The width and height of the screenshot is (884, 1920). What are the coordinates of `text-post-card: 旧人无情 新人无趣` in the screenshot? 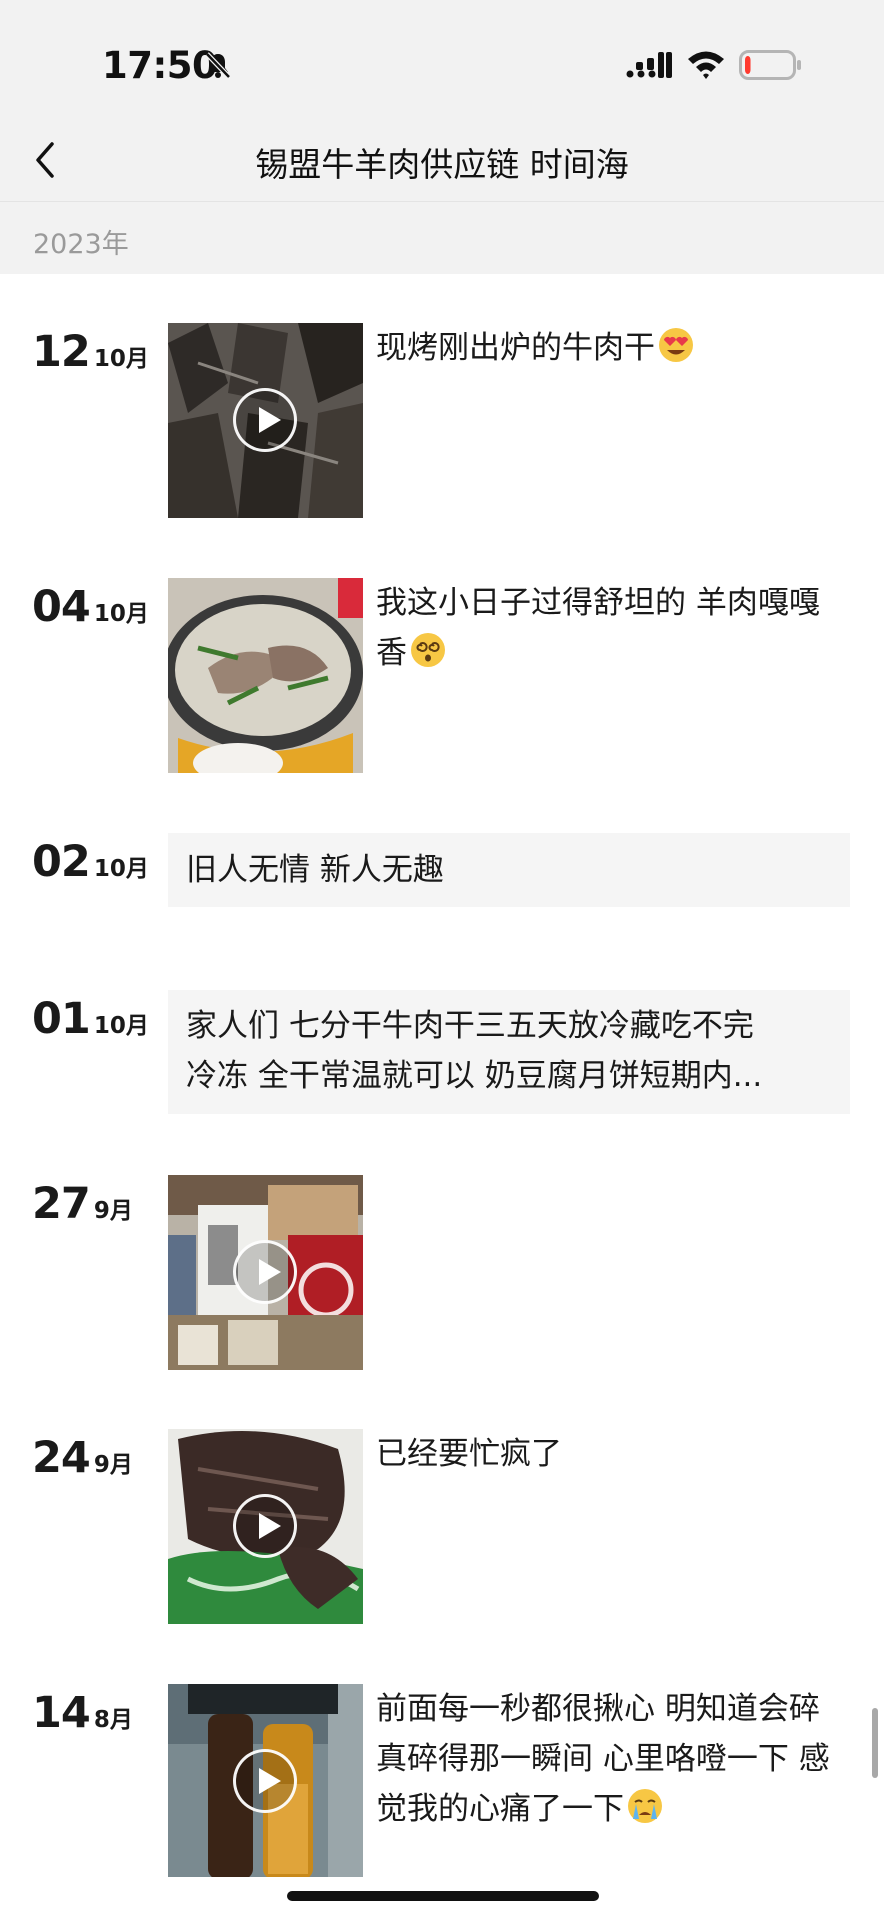 It's located at (509, 870).